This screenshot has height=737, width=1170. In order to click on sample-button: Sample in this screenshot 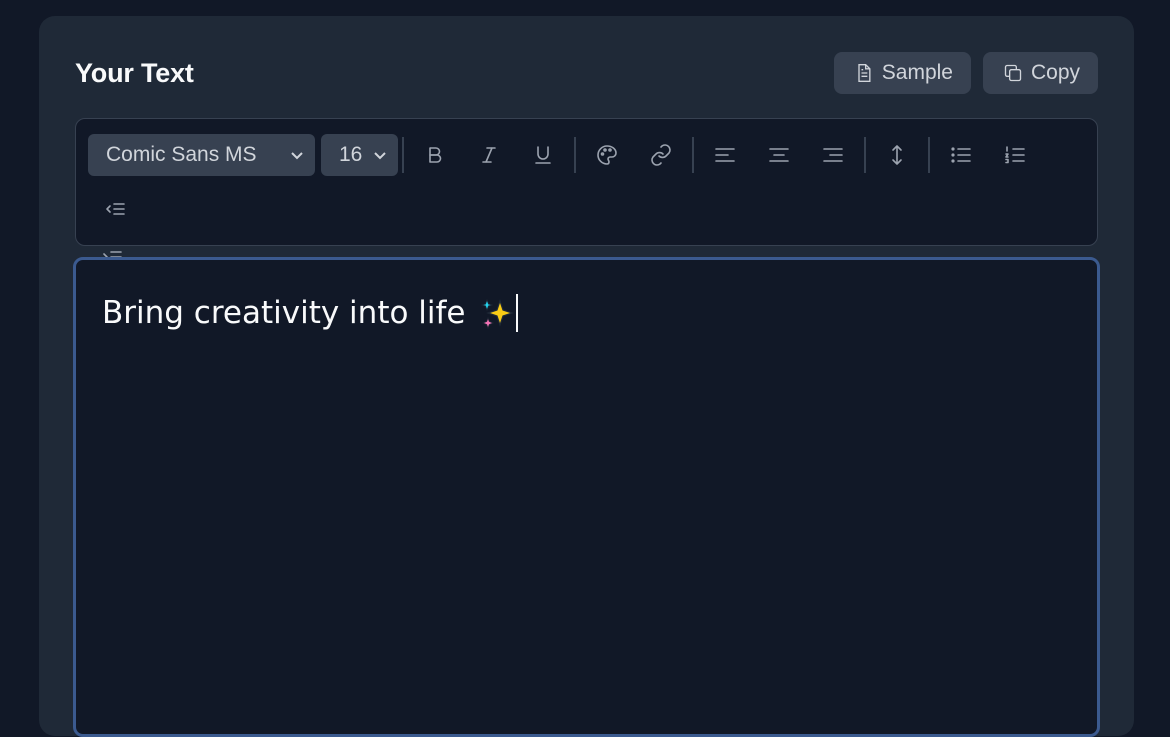, I will do `click(902, 73)`.